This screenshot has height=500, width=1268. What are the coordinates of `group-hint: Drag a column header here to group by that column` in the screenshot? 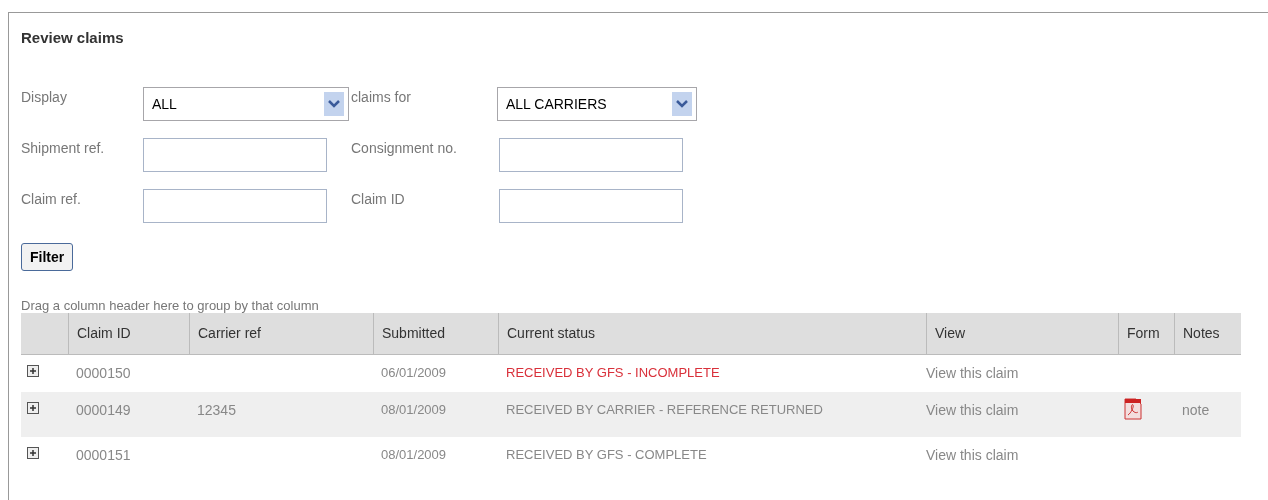 It's located at (170, 306).